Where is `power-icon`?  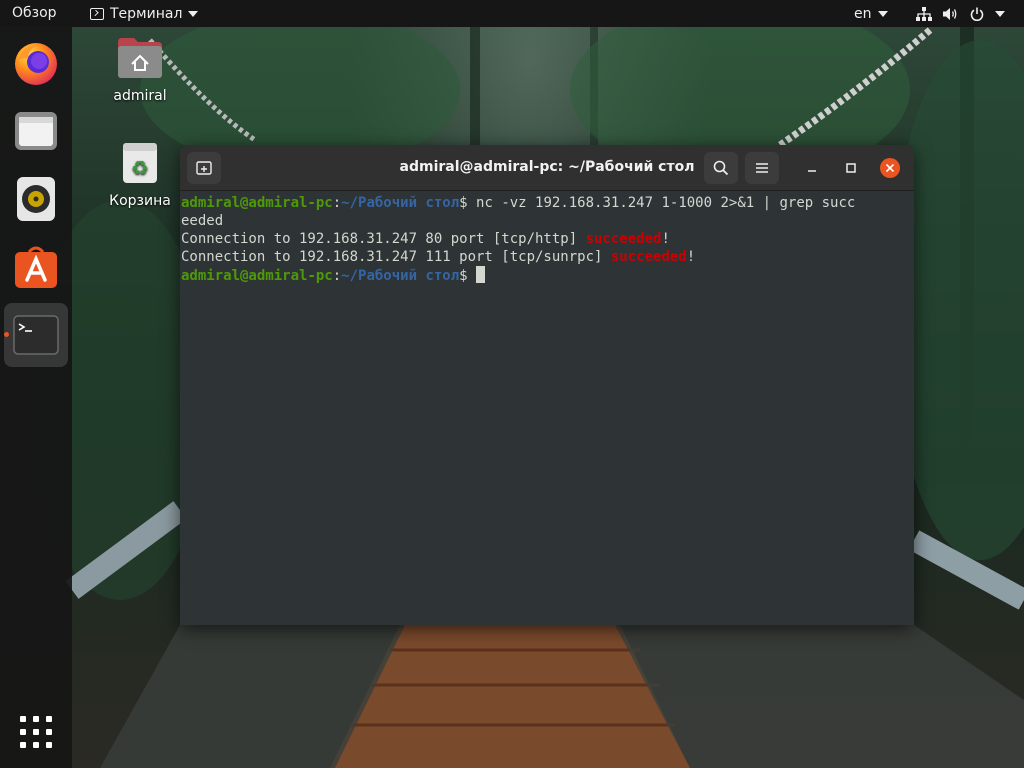 power-icon is located at coordinates (977, 14).